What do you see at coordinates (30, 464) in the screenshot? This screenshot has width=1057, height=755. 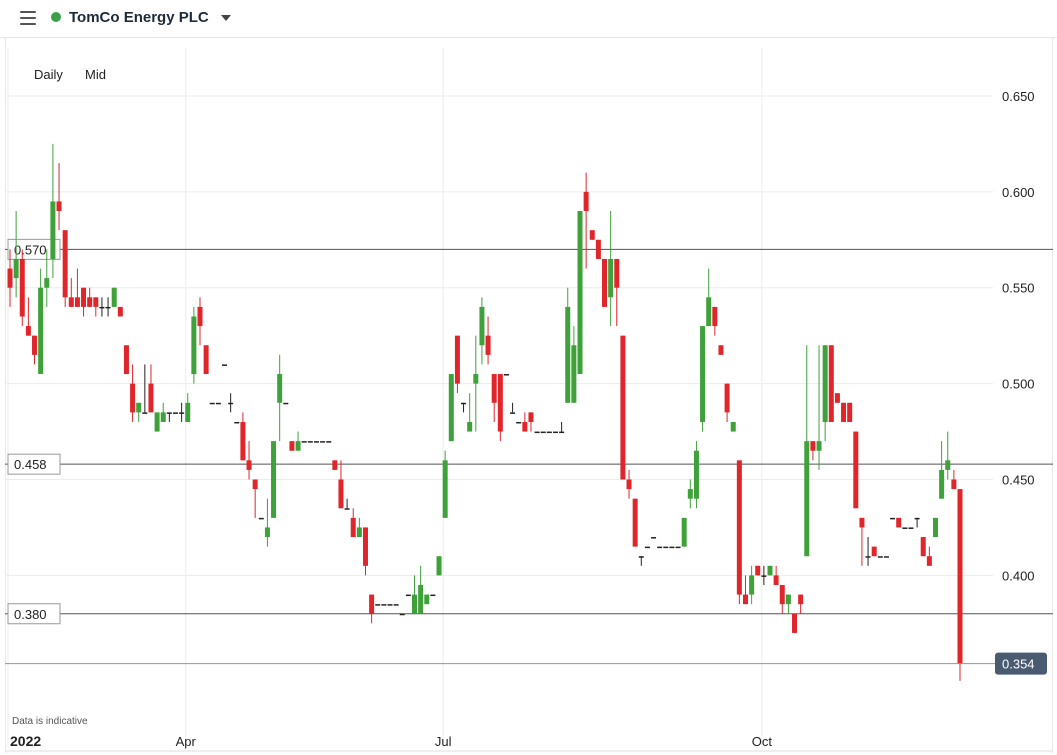 I see `horizontal-line-label: 0.458` at bounding box center [30, 464].